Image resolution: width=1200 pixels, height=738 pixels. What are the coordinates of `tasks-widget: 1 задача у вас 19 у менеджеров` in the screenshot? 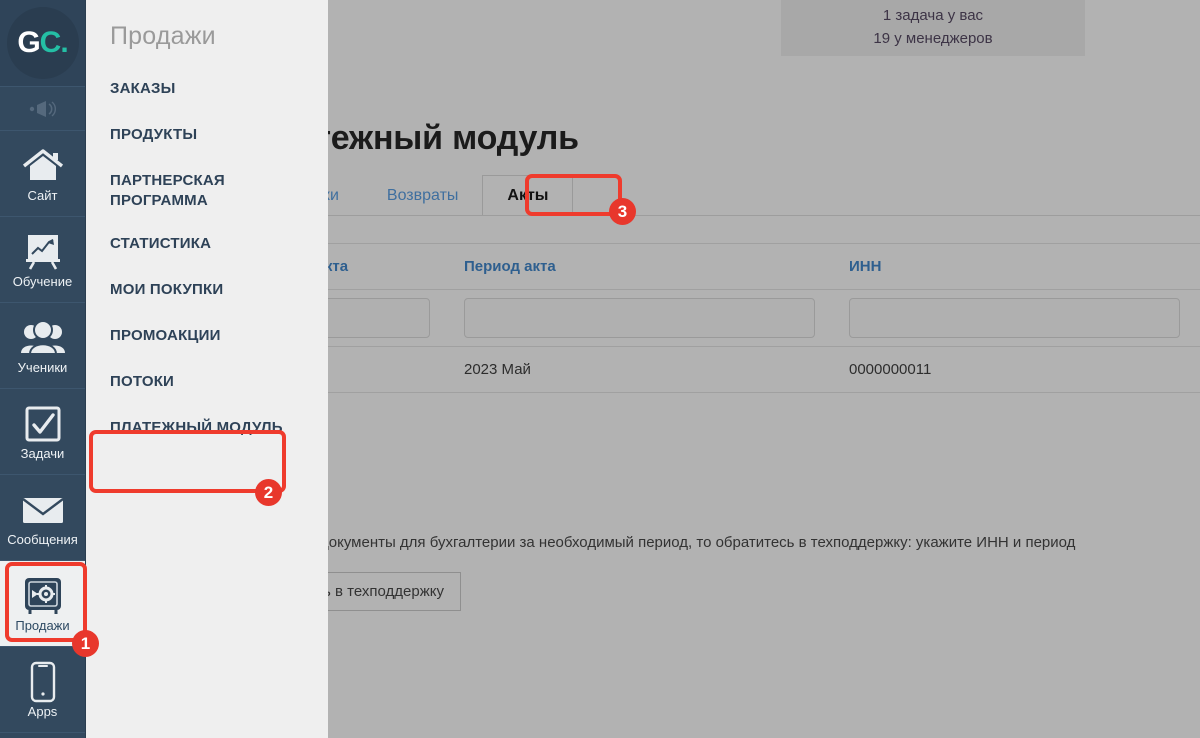 It's located at (933, 28).